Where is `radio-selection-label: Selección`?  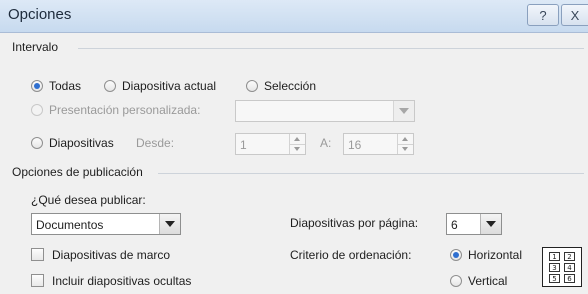 radio-selection-label: Selección is located at coordinates (290, 86).